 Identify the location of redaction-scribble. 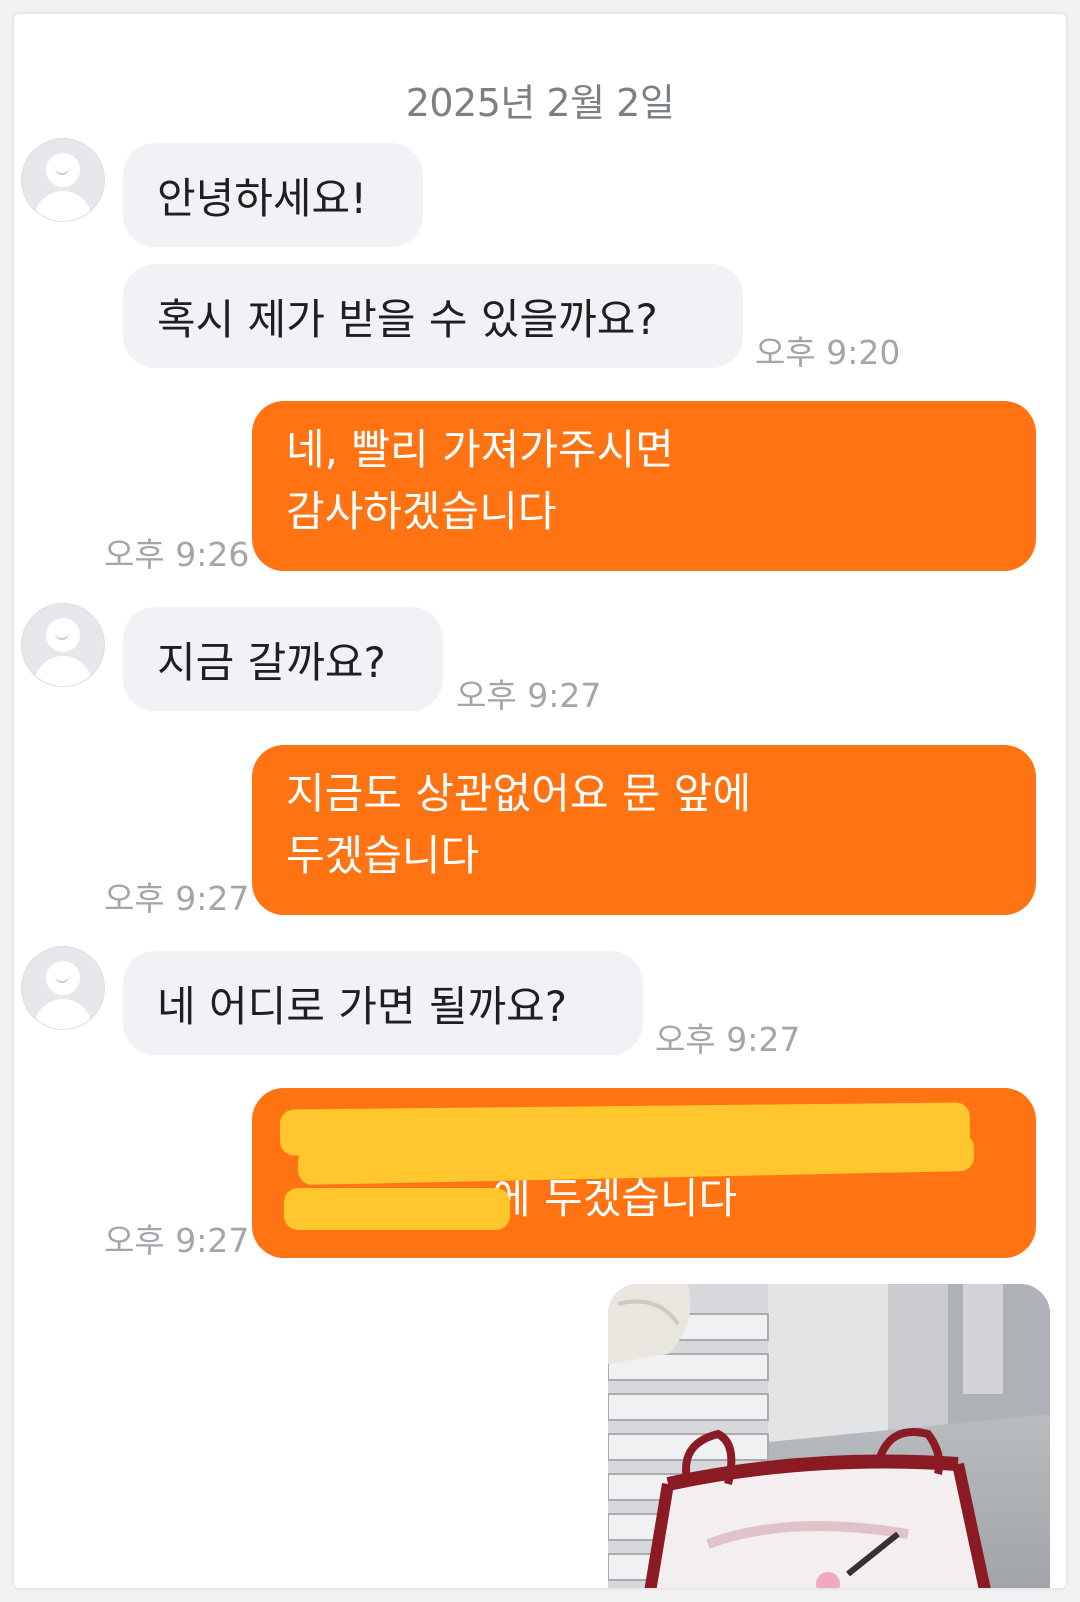
(397, 1209).